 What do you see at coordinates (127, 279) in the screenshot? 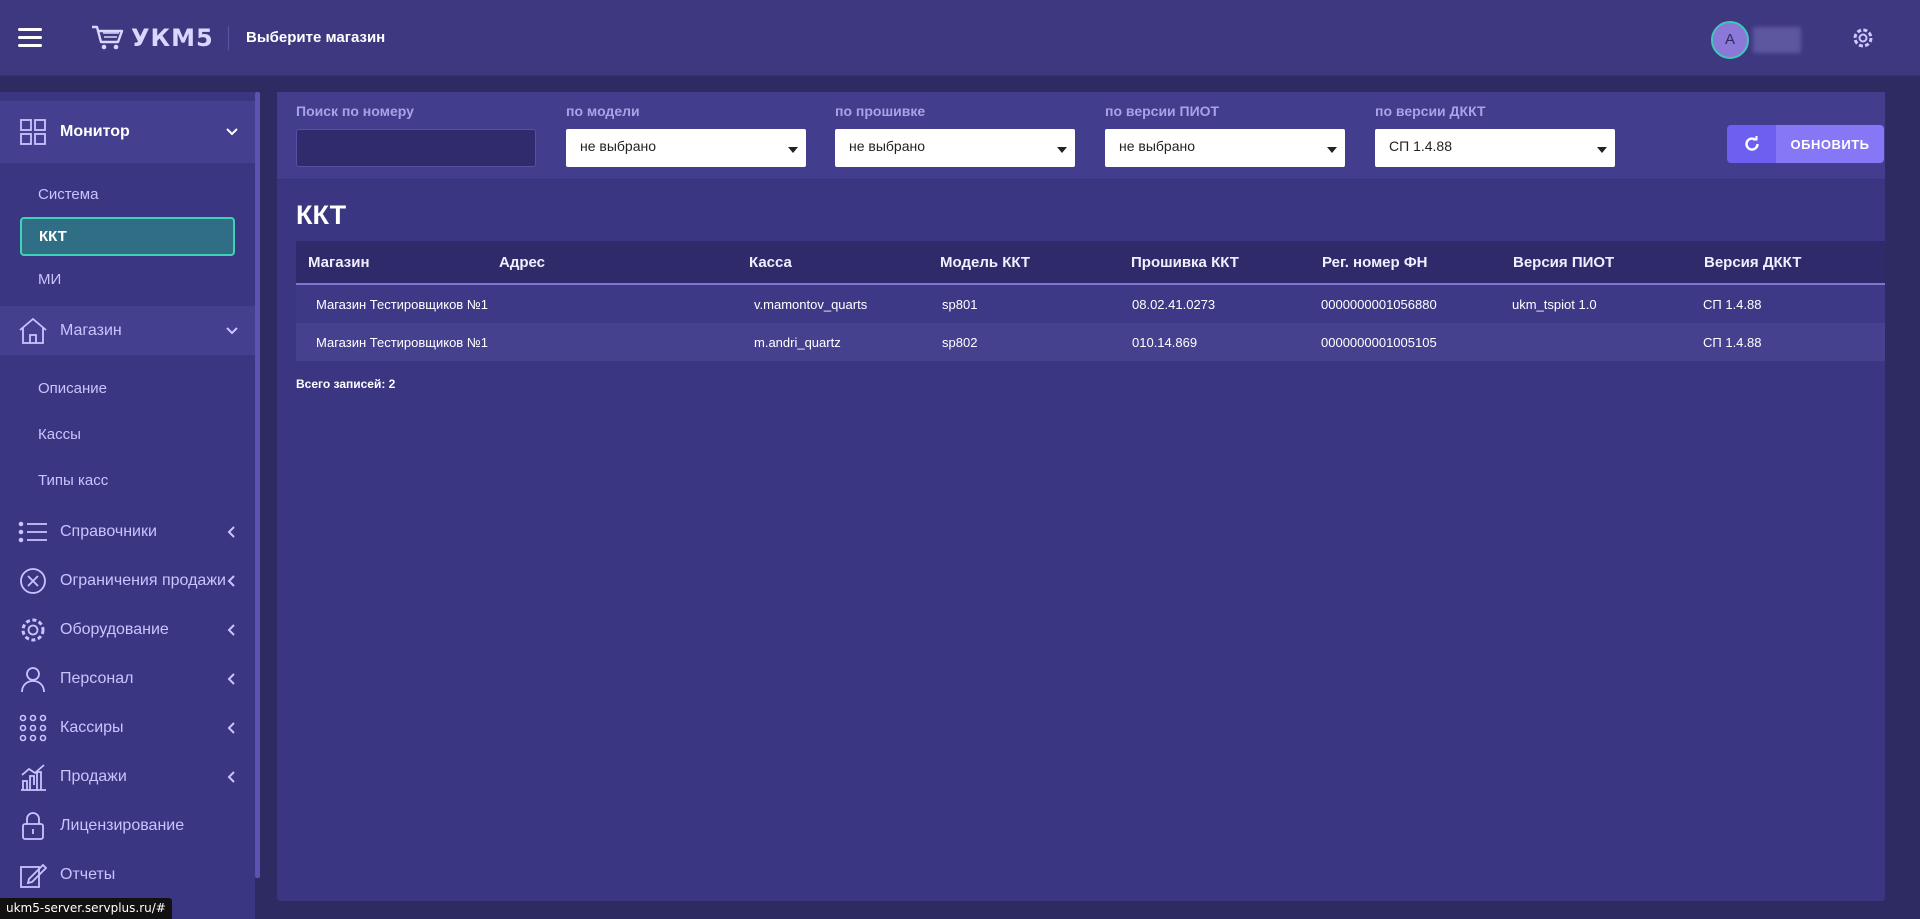
I see `sidebar-item-mi: МИ` at bounding box center [127, 279].